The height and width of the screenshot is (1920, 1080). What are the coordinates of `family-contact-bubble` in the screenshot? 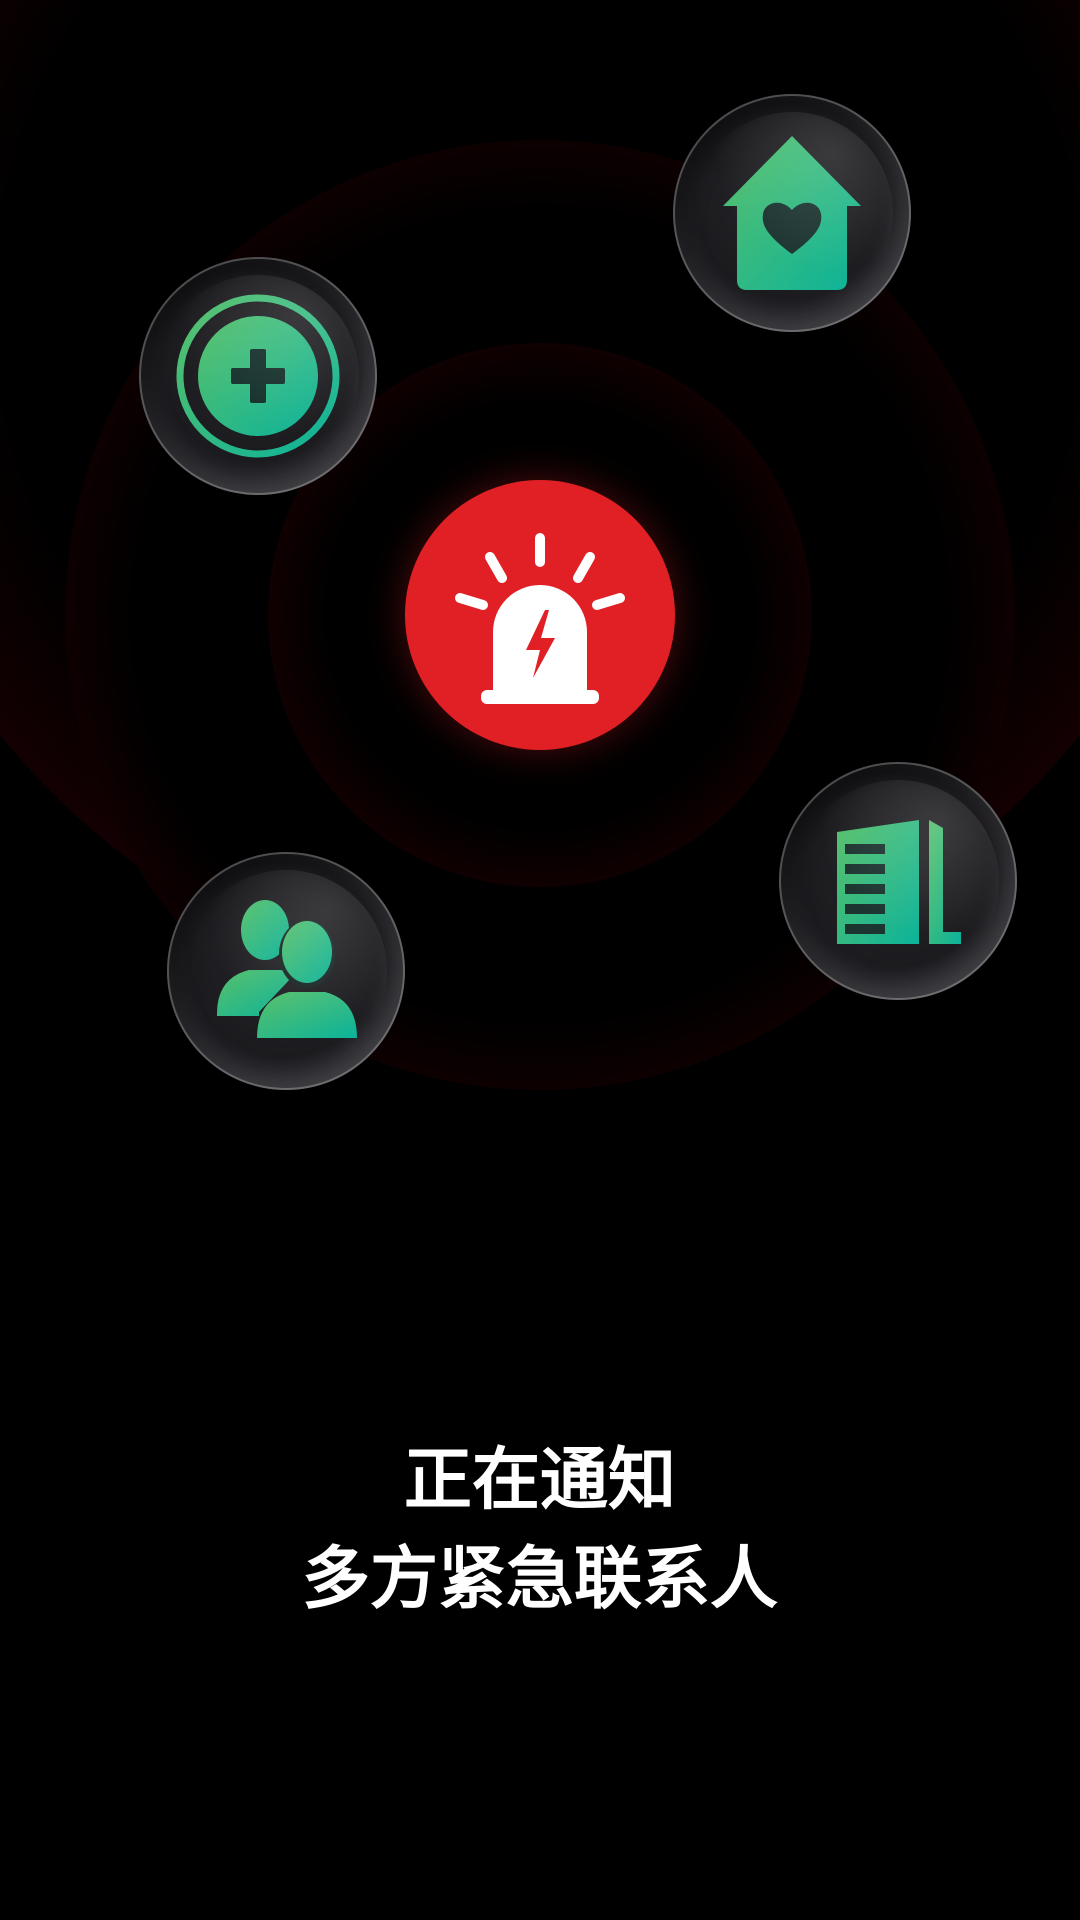 It's located at (286, 971).